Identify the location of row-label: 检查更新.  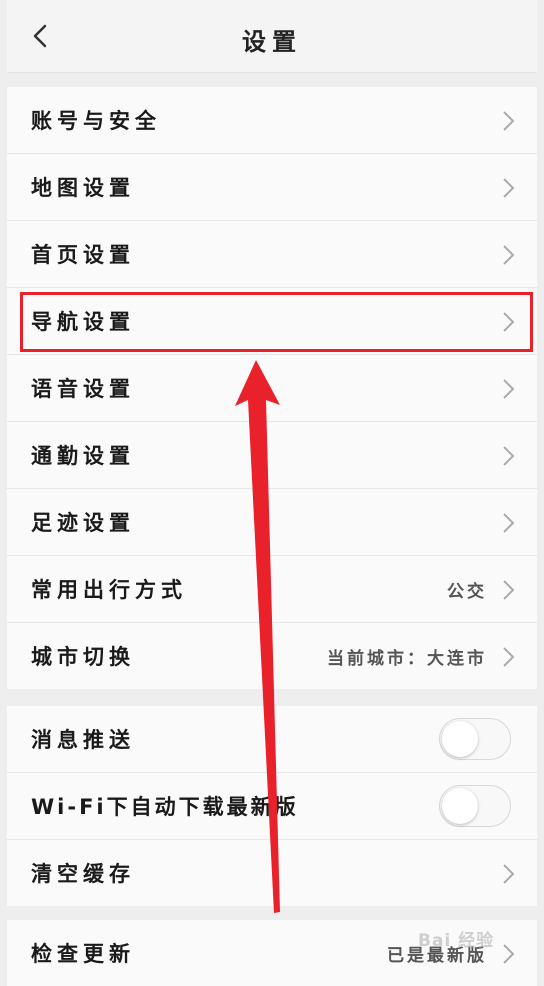
(83, 954).